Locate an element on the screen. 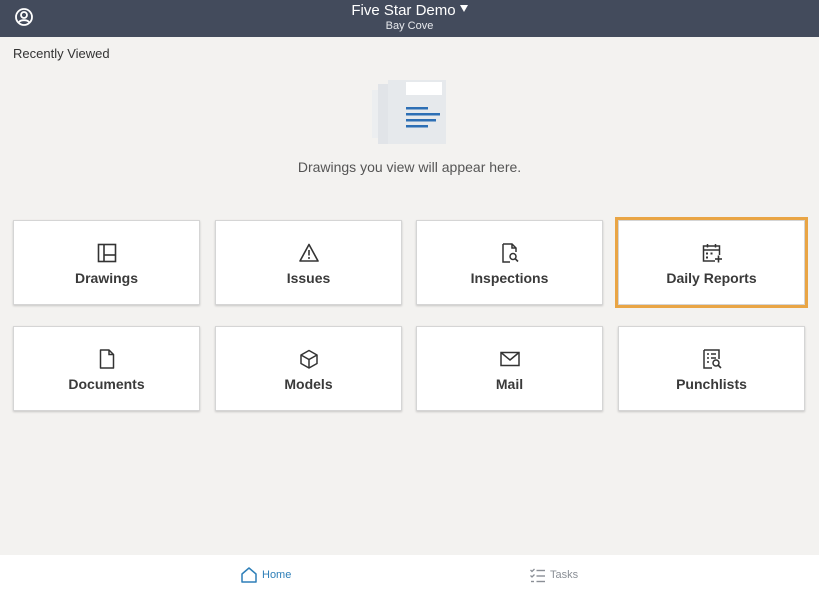 The height and width of the screenshot is (595, 819). drawings-icon is located at coordinates (107, 253).